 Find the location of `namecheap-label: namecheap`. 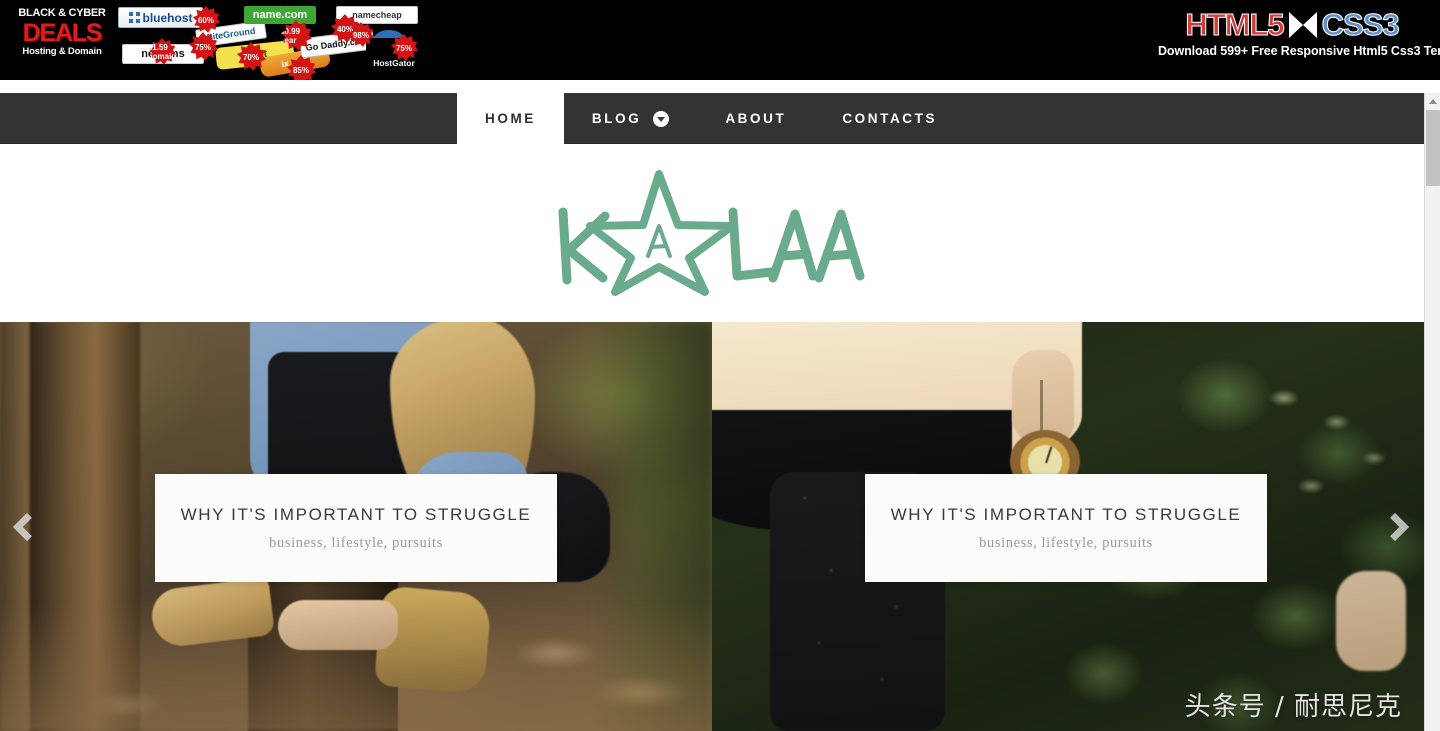

namecheap-label: namecheap is located at coordinates (377, 14).